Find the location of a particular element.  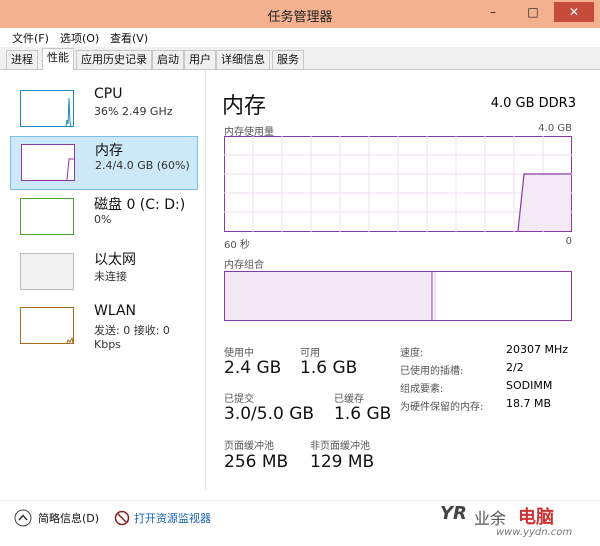

memory-composition-bar is located at coordinates (398, 296).